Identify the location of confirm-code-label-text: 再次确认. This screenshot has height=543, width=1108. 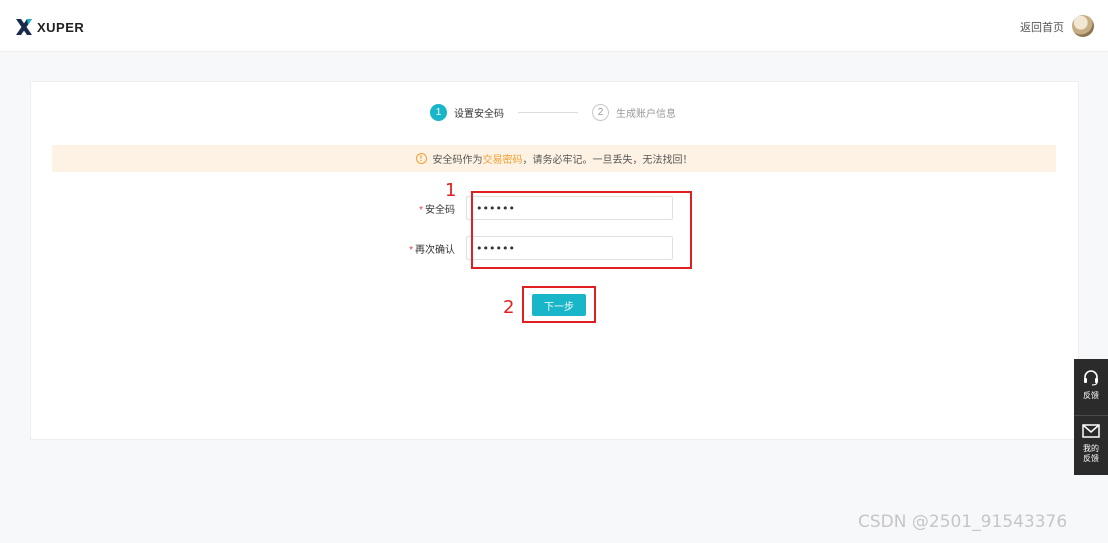
(435, 250).